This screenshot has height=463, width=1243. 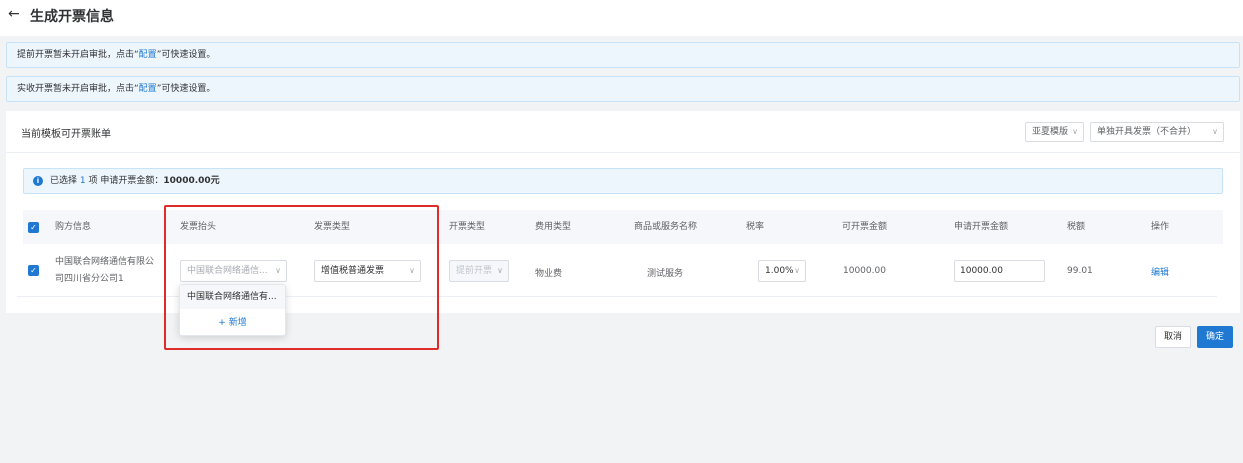 I want to click on tax-amount: 99.01, so click(x=1080, y=271).